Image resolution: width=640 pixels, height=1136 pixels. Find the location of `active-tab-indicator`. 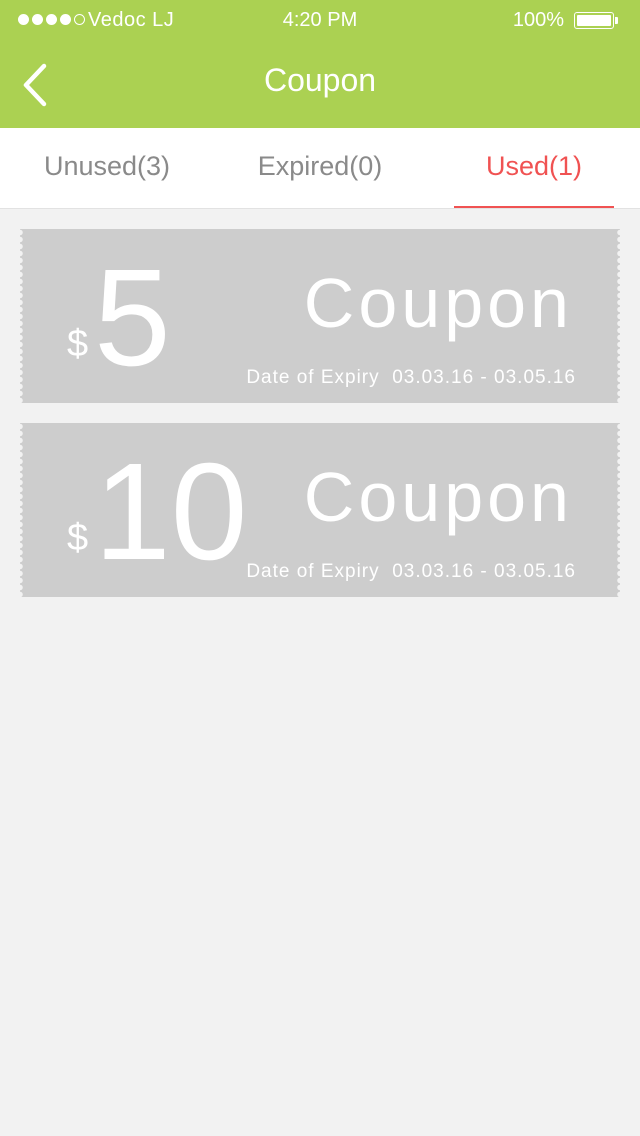

active-tab-indicator is located at coordinates (534, 207).